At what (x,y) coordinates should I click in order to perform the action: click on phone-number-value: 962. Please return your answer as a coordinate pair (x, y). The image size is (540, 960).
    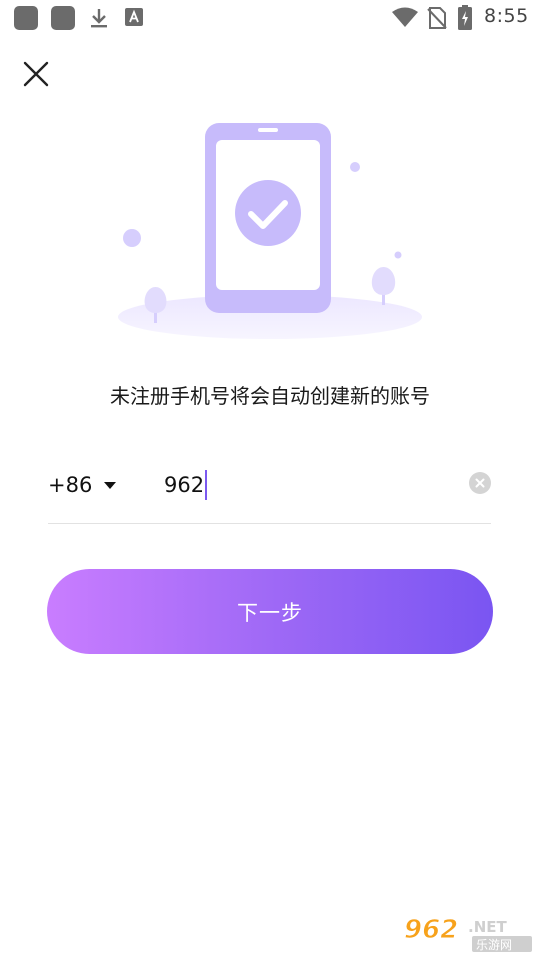
    Looking at the image, I should click on (184, 485).